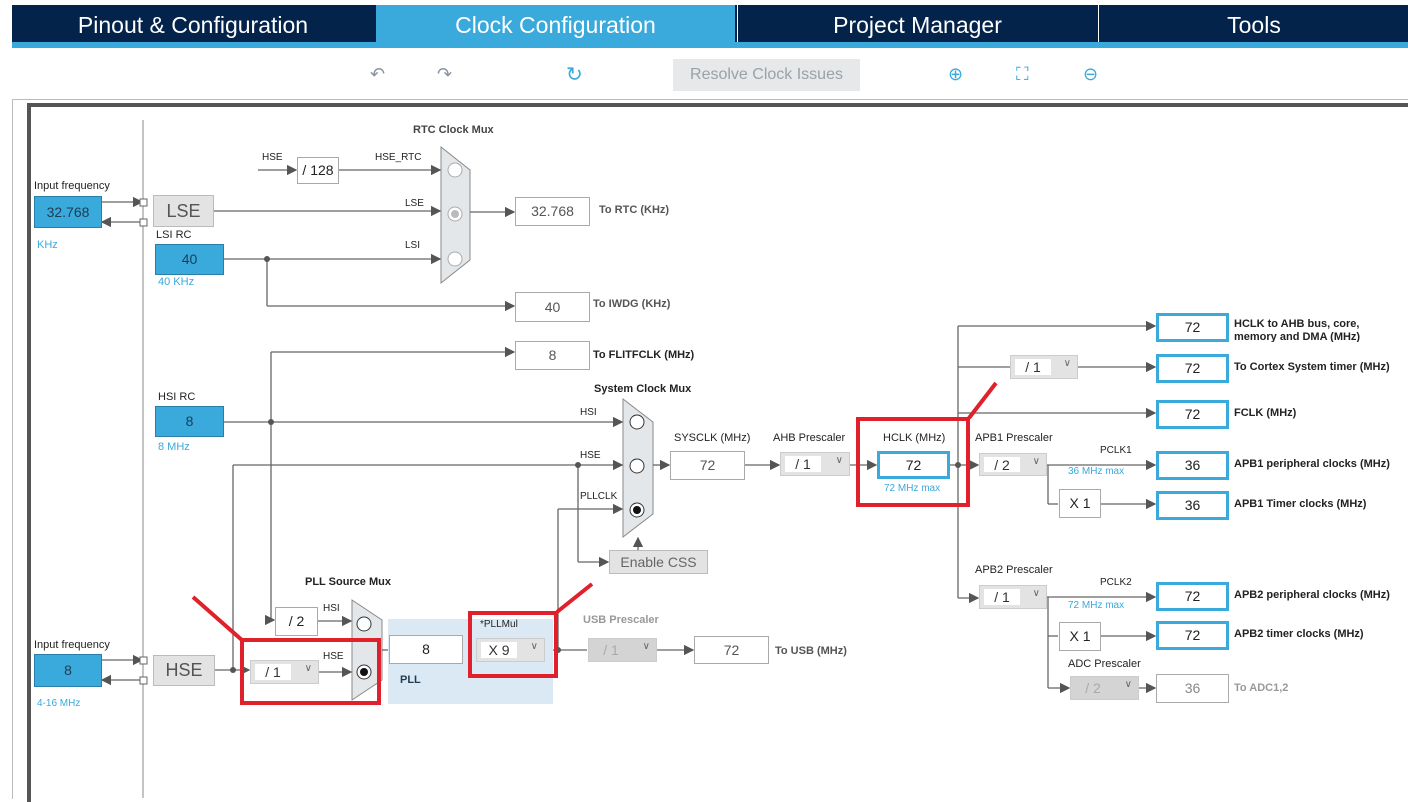  What do you see at coordinates (455, 215) in the screenshot?
I see `rtc-mux` at bounding box center [455, 215].